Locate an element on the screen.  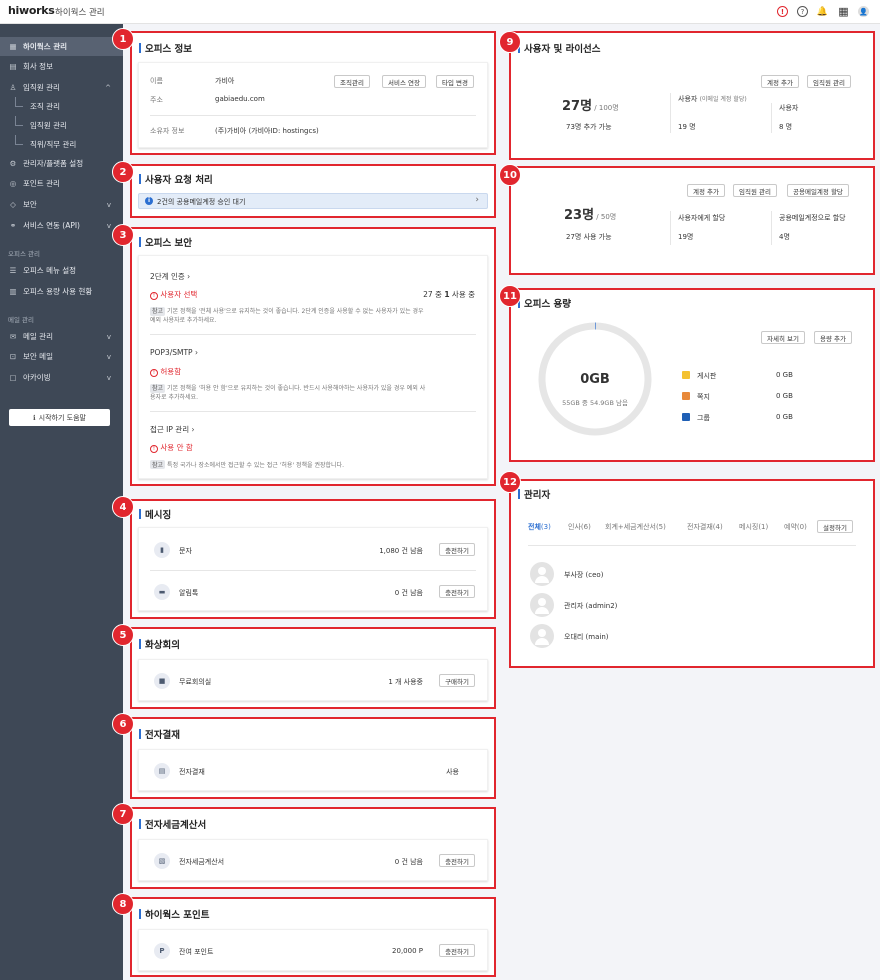
service-extend-button: 서비스 연장 is located at coordinates (404, 81).